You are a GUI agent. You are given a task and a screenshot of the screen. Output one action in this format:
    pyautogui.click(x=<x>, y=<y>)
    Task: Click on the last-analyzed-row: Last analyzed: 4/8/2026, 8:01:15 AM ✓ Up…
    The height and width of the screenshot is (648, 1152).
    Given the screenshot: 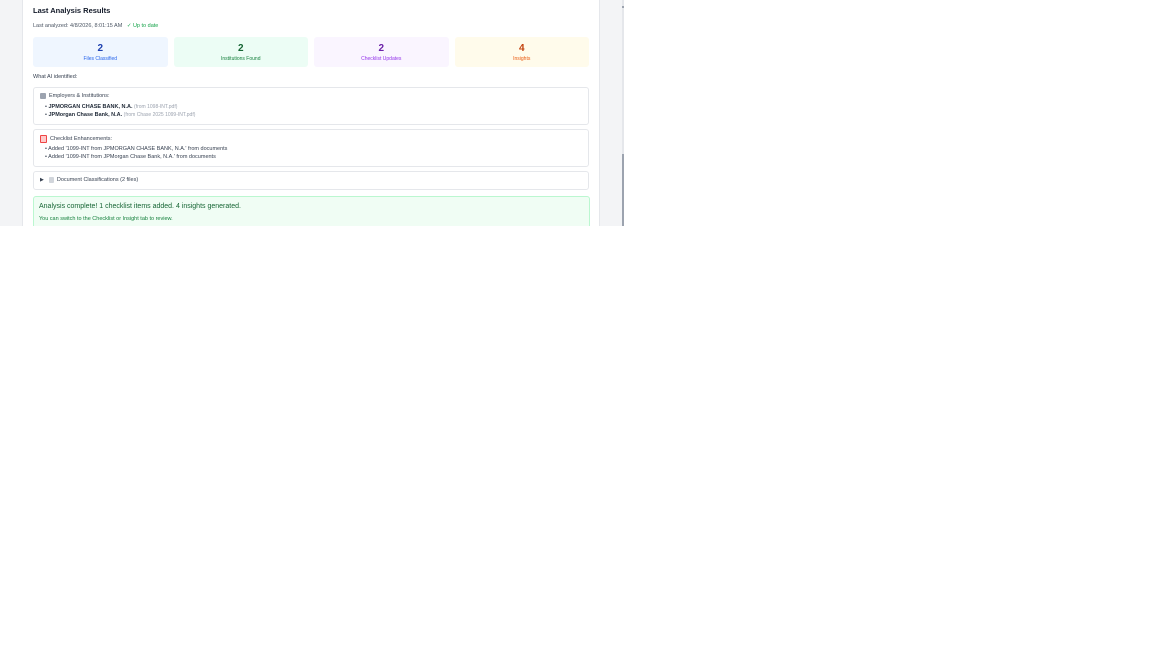 What is the action you would take?
    pyautogui.click(x=95, y=26)
    